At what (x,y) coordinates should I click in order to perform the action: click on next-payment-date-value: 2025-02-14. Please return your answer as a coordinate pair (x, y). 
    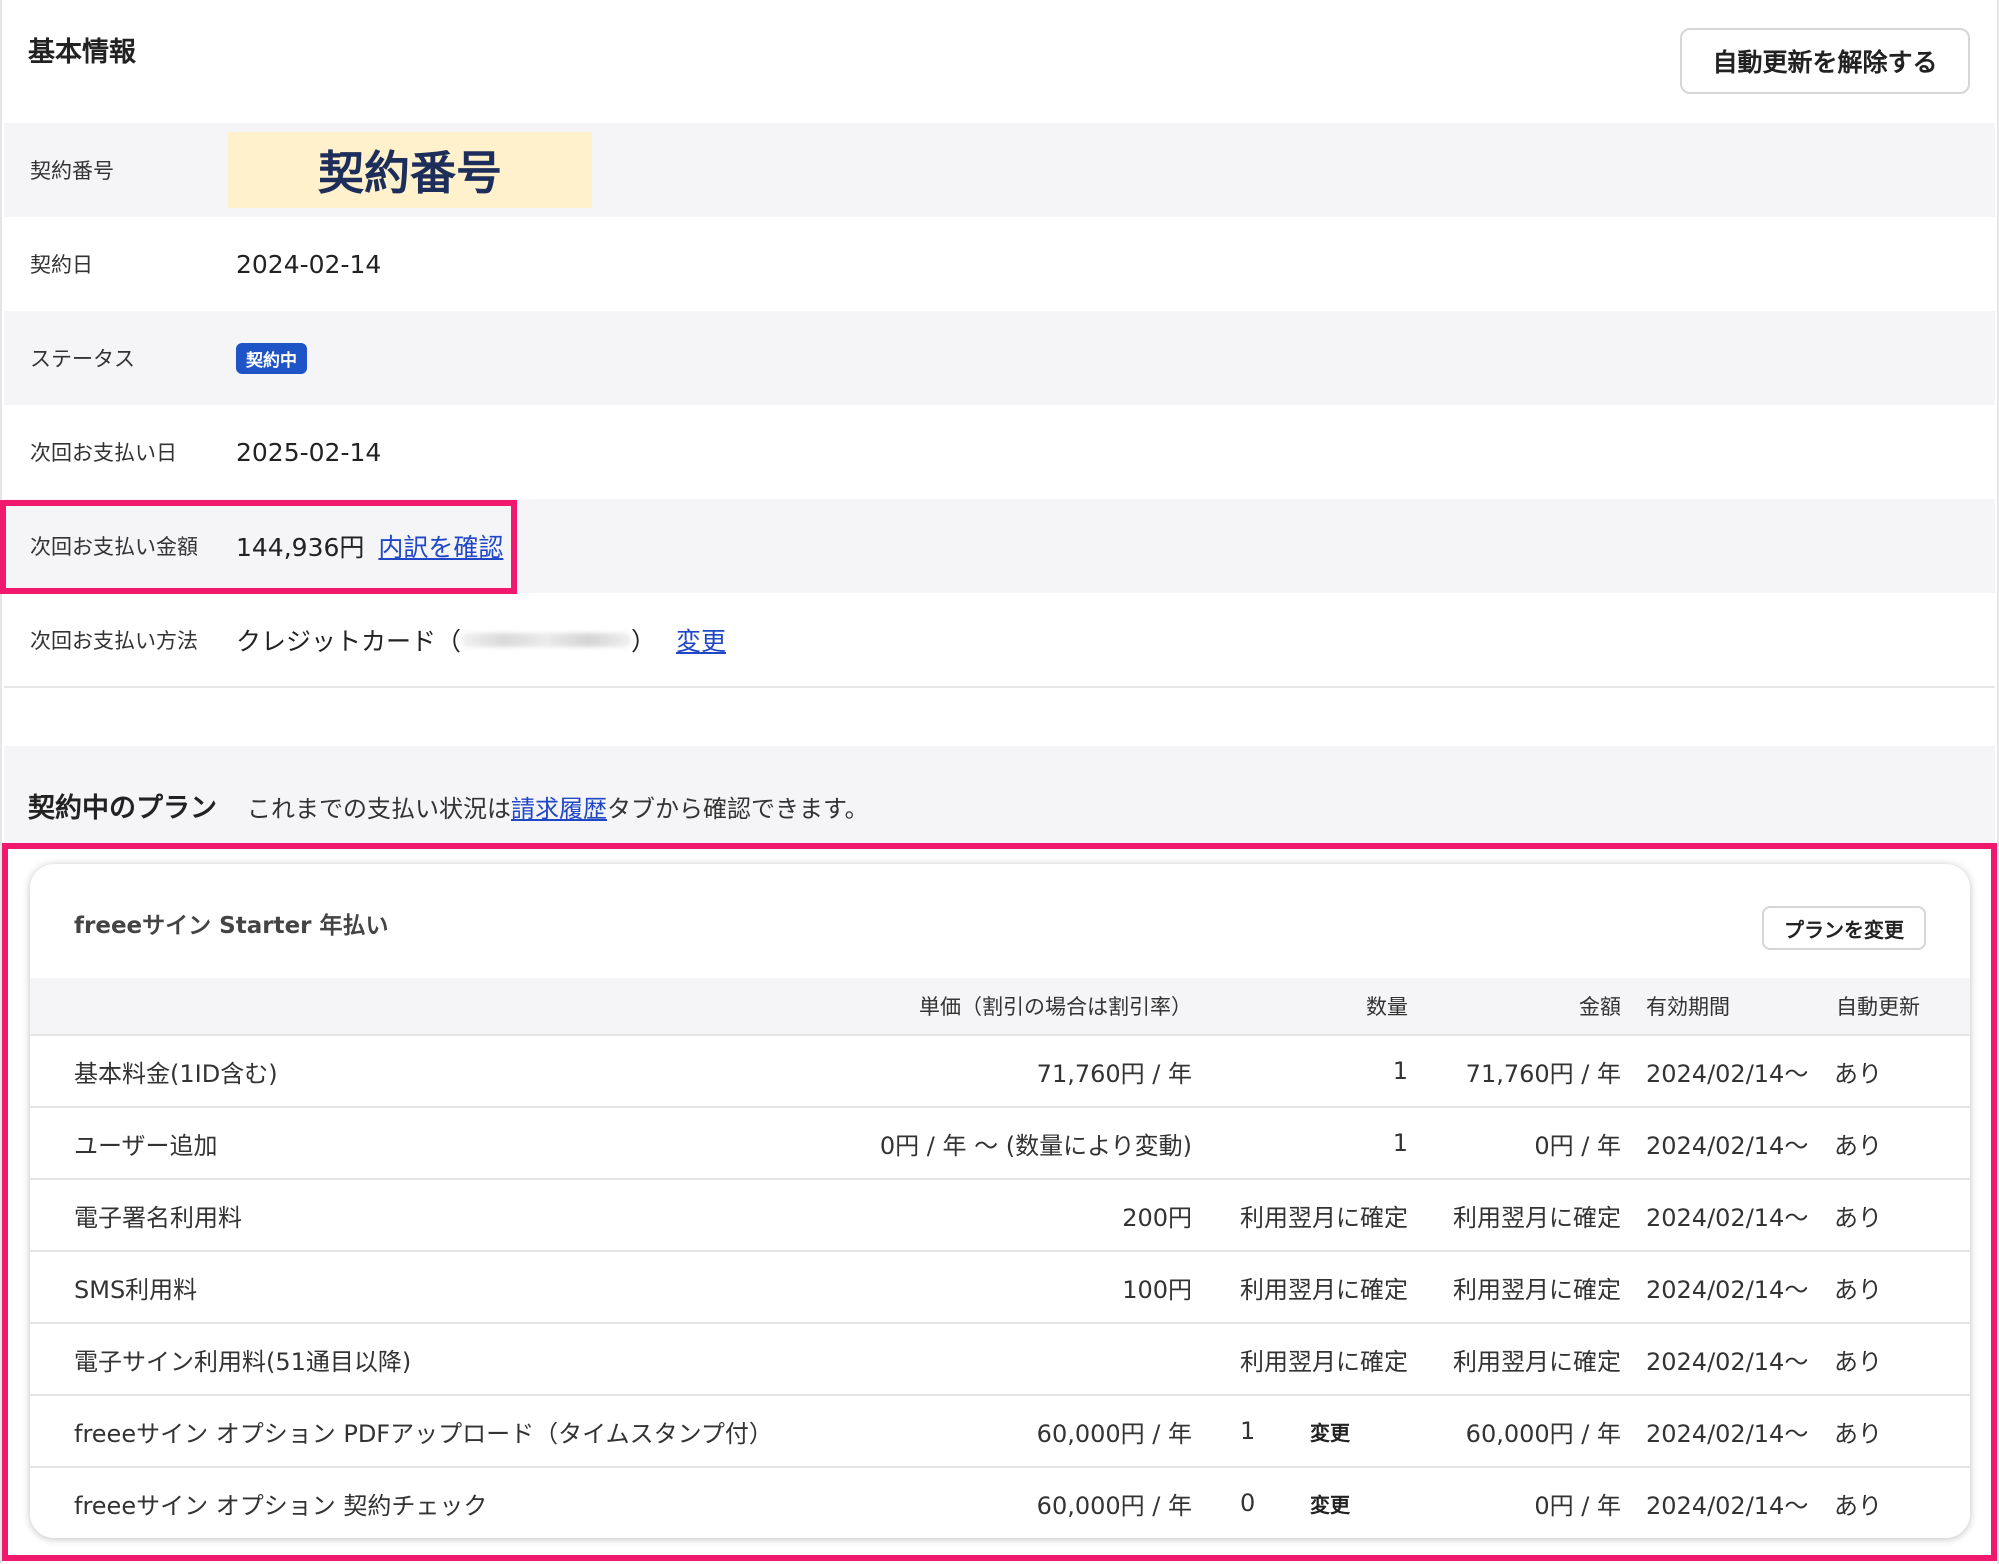
    Looking at the image, I should click on (309, 452).